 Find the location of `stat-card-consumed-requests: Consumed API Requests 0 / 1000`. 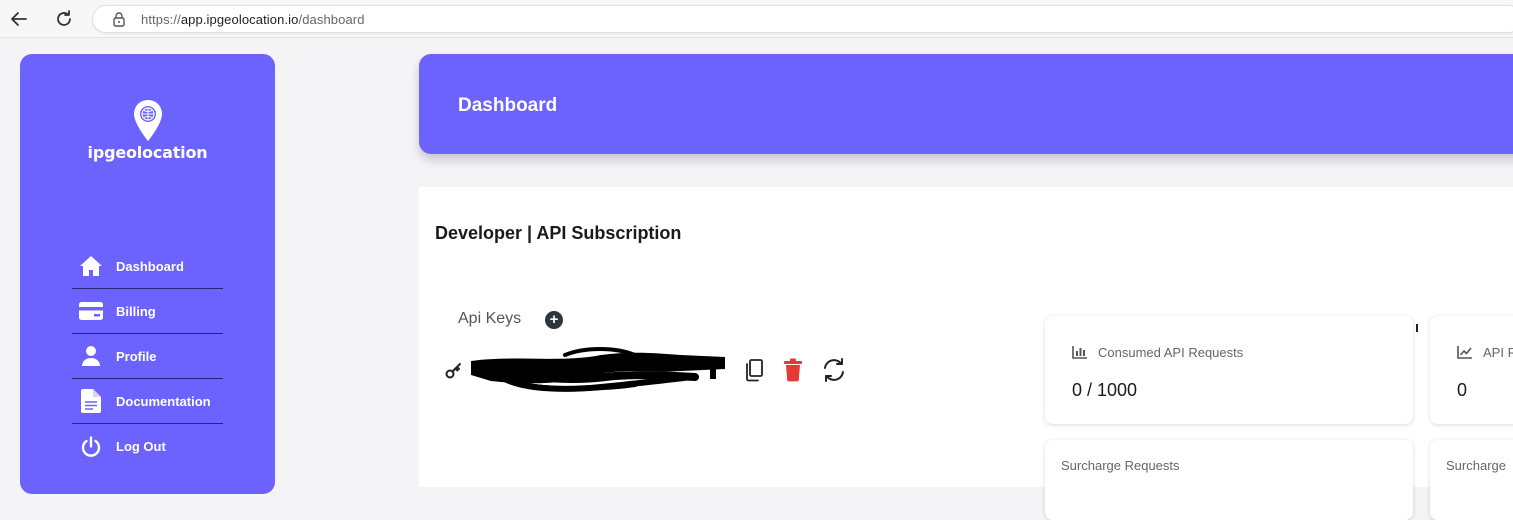

stat-card-consumed-requests: Consumed API Requests 0 / 1000 is located at coordinates (1229, 370).